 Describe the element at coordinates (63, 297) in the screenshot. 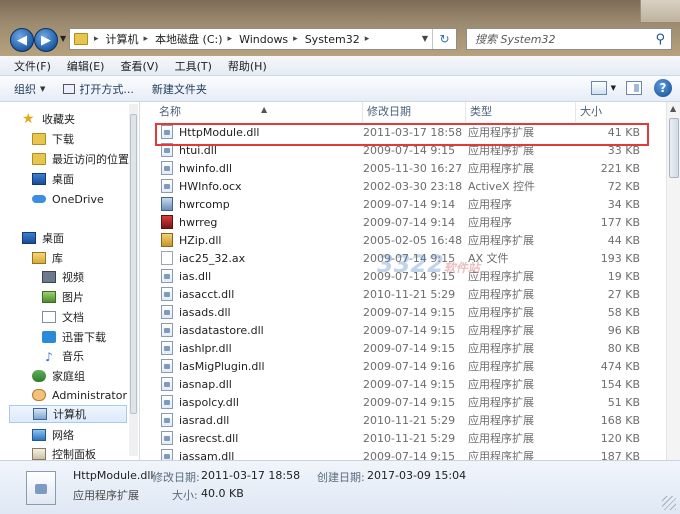

I see `nav-pictures: 图片` at that location.